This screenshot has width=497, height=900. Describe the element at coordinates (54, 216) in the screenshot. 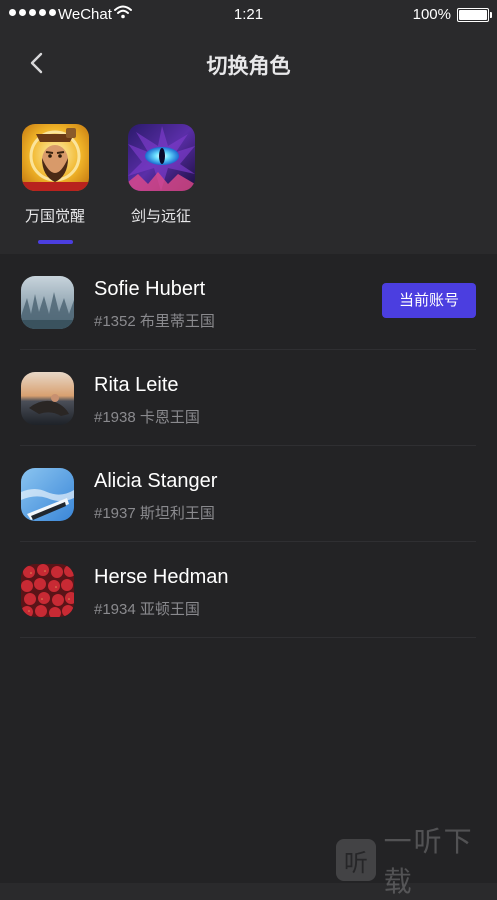

I see `game-label: 万国觉醒` at that location.